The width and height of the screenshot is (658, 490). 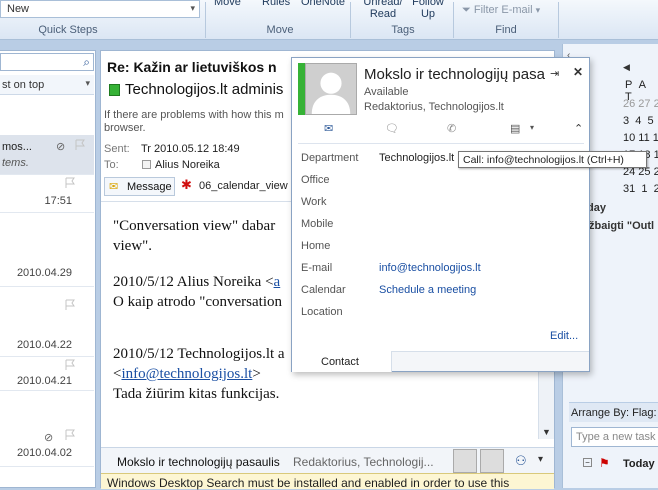 What do you see at coordinates (403, 30) in the screenshot?
I see `group-tags: Tags` at bounding box center [403, 30].